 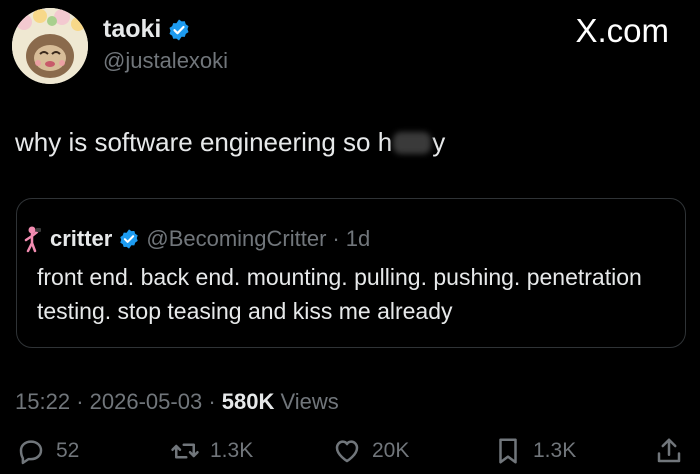 I want to click on reply-count: 52, so click(x=68, y=450).